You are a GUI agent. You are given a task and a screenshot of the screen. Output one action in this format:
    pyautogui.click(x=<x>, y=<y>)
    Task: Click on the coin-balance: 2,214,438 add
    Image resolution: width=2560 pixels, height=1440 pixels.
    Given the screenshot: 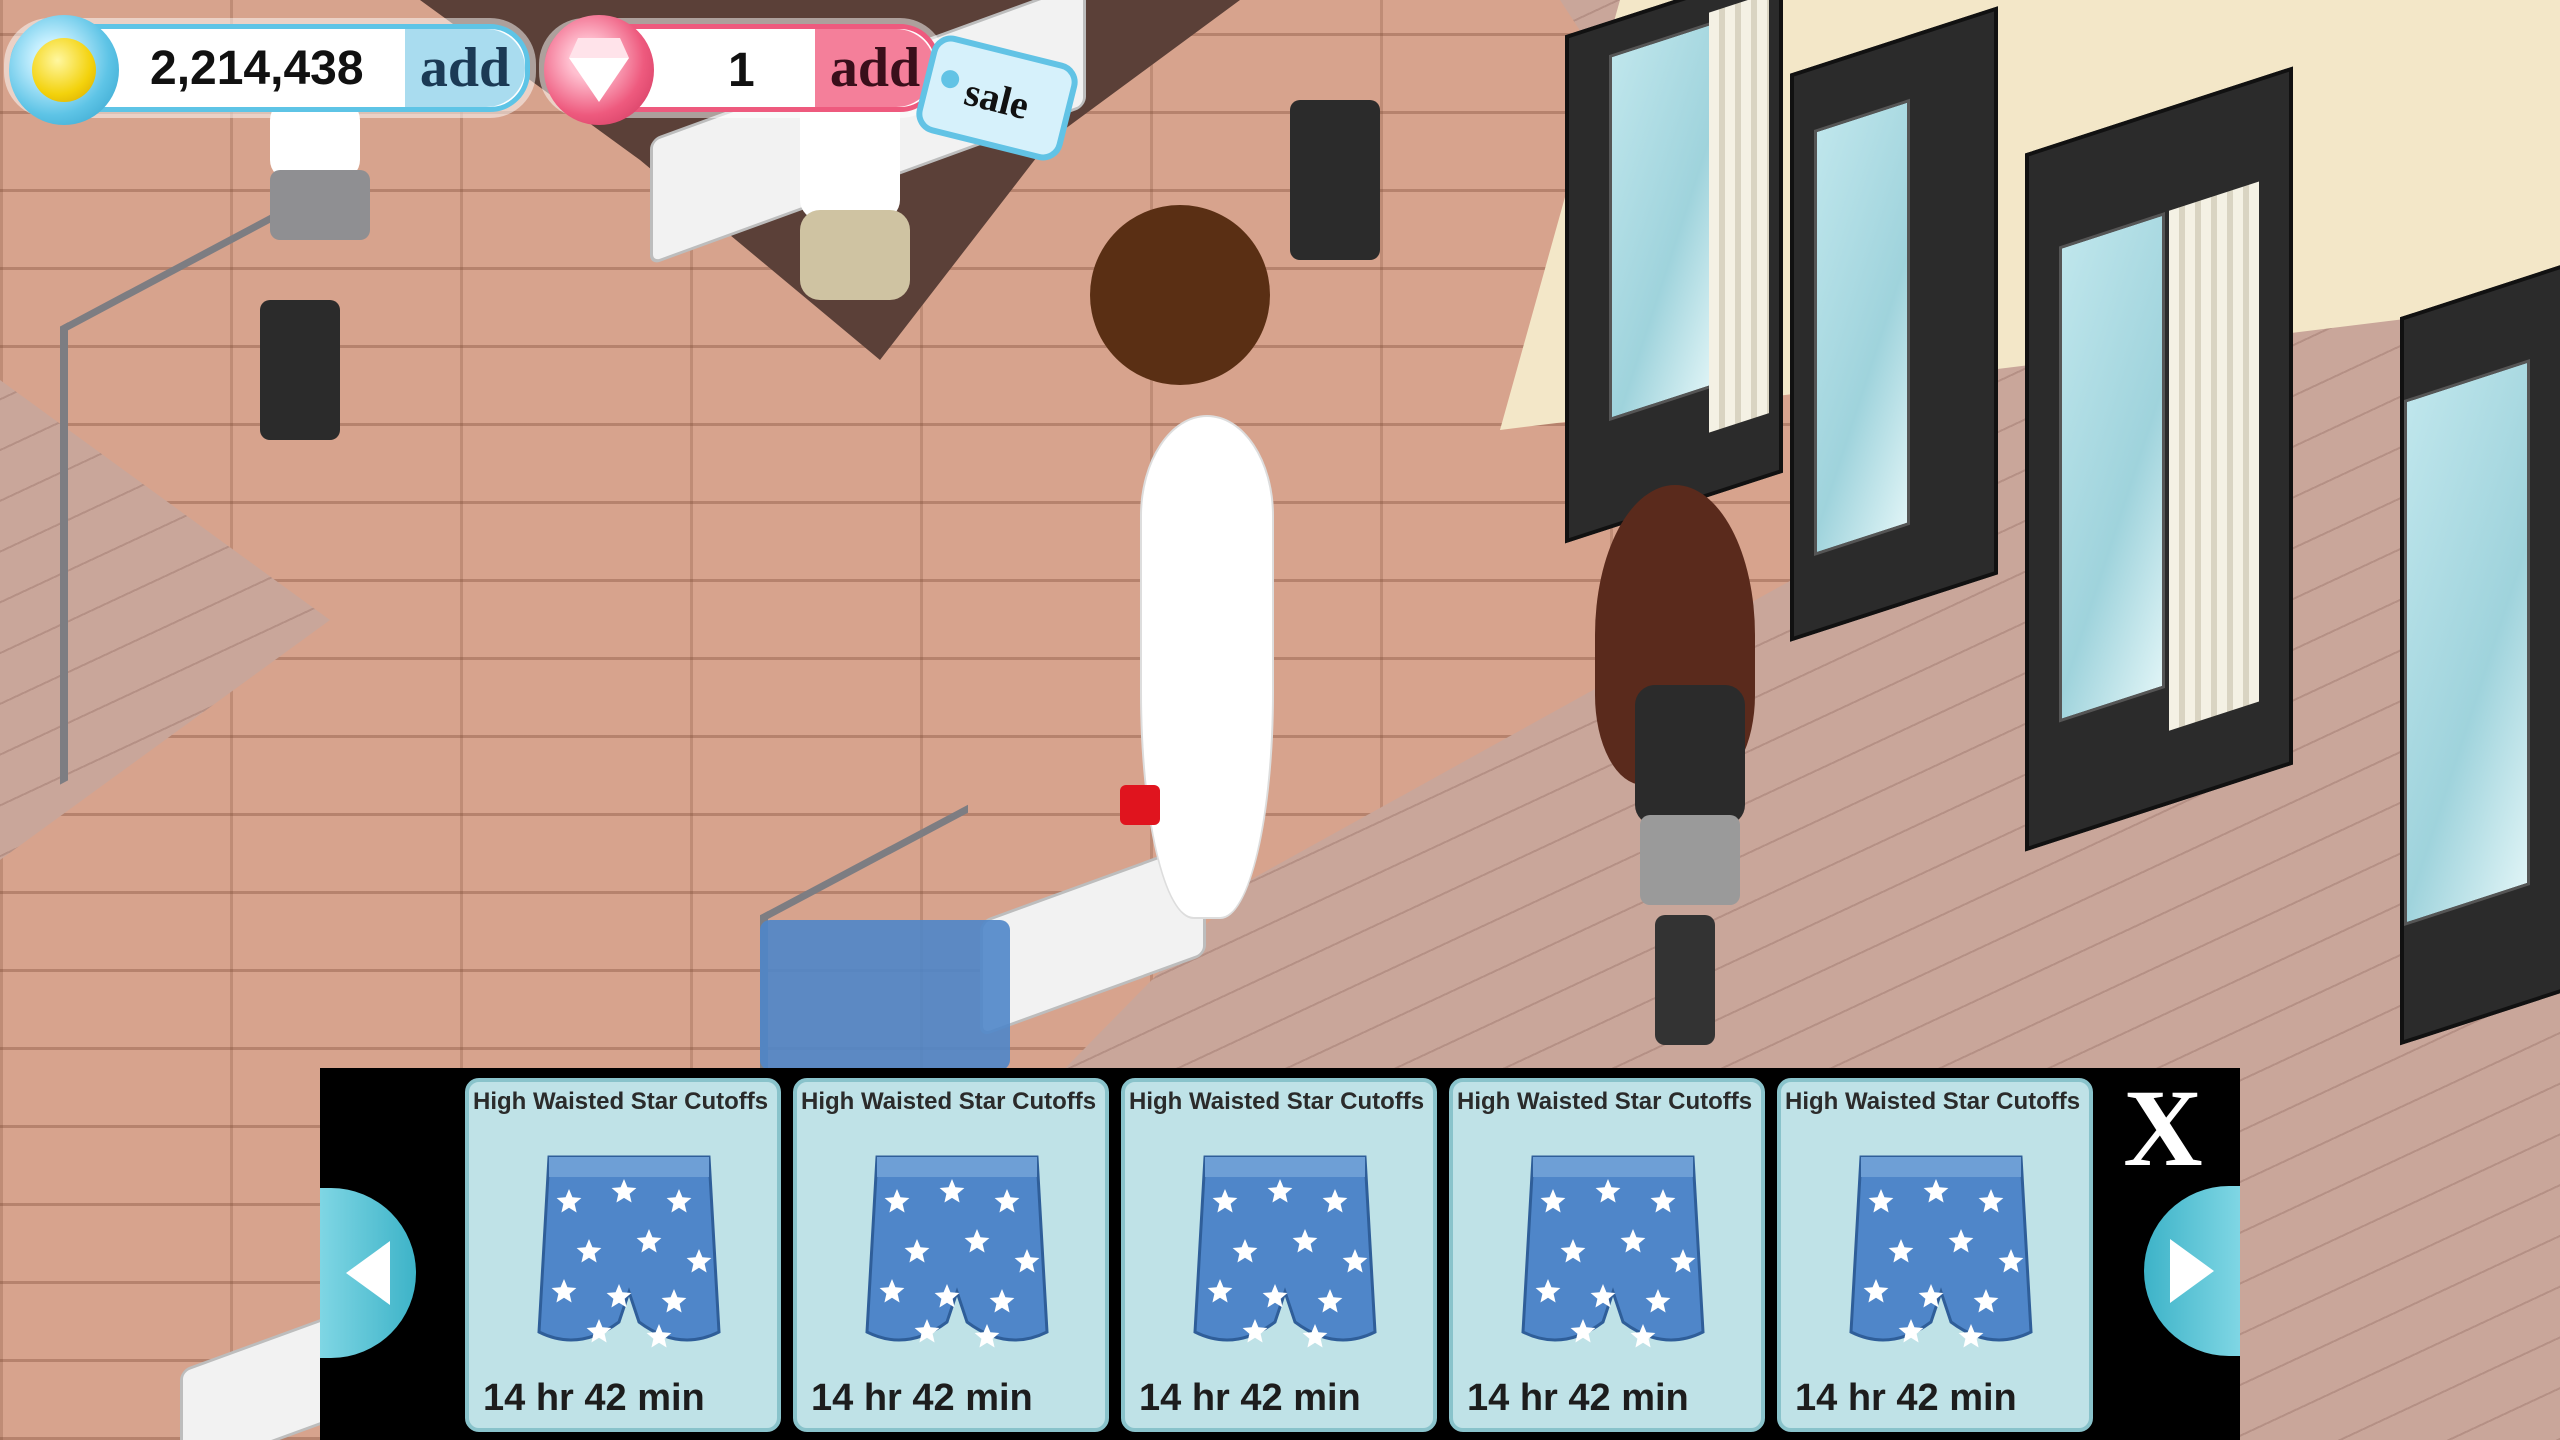 What is the action you would take?
    pyautogui.click(x=269, y=70)
    